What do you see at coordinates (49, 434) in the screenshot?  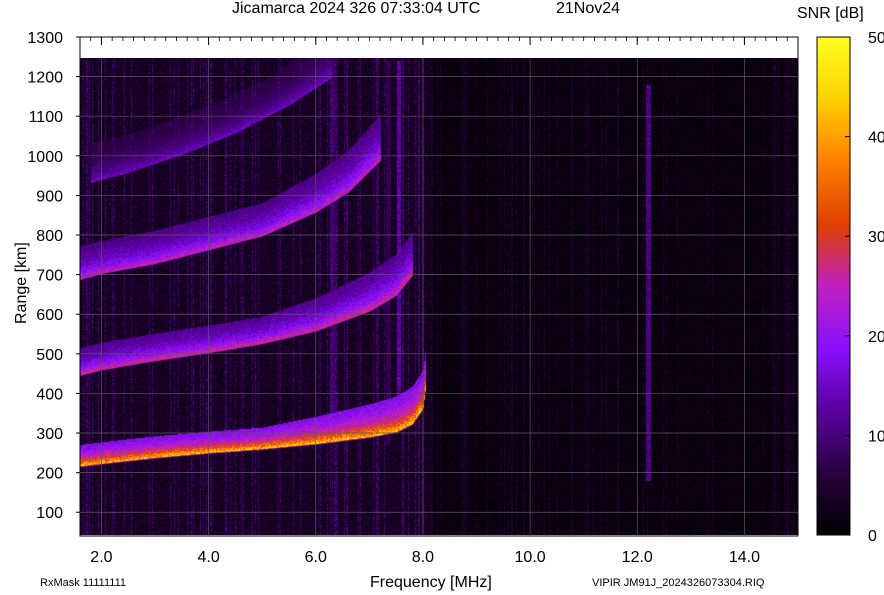 I see `y-tick-label: 300` at bounding box center [49, 434].